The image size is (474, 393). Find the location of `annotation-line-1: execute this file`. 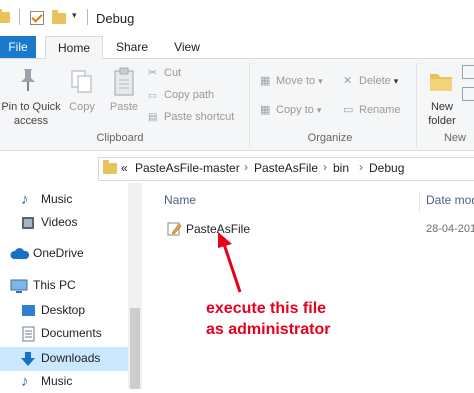

annotation-line-1: execute this file is located at coordinates (266, 308).